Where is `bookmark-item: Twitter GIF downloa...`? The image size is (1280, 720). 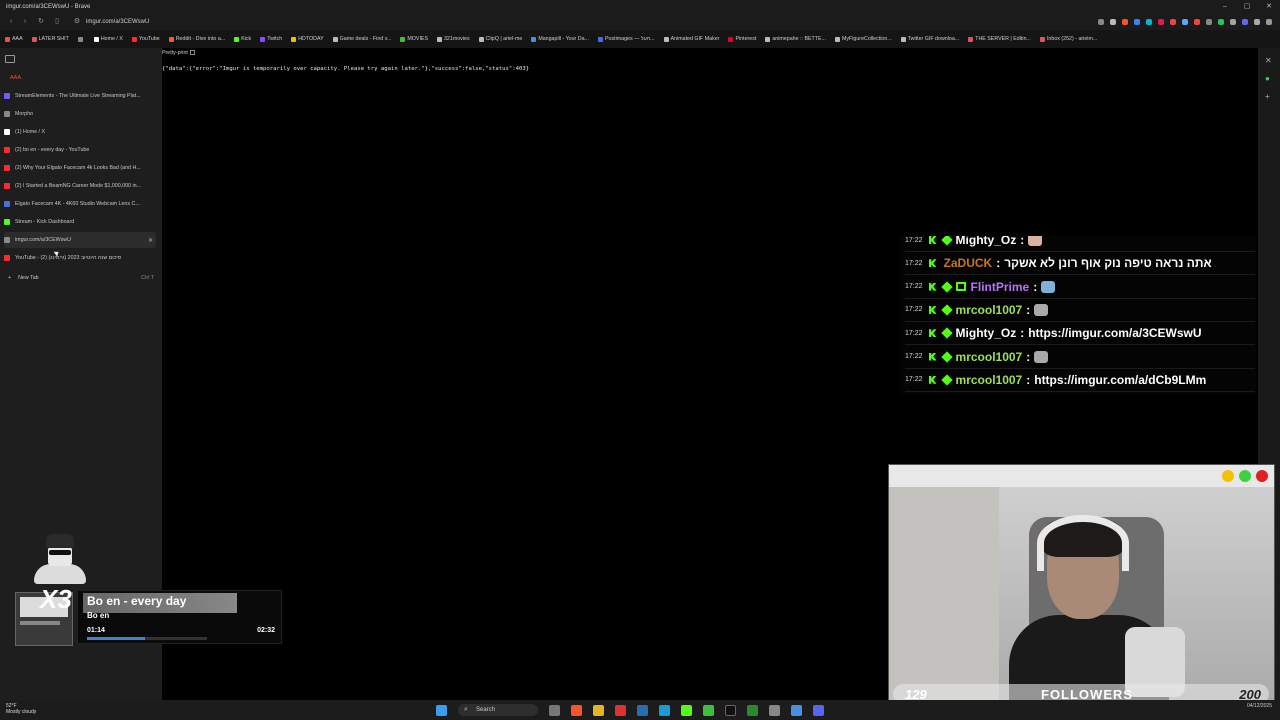
bookmark-item: Twitter GIF downloa... is located at coordinates (929, 39).